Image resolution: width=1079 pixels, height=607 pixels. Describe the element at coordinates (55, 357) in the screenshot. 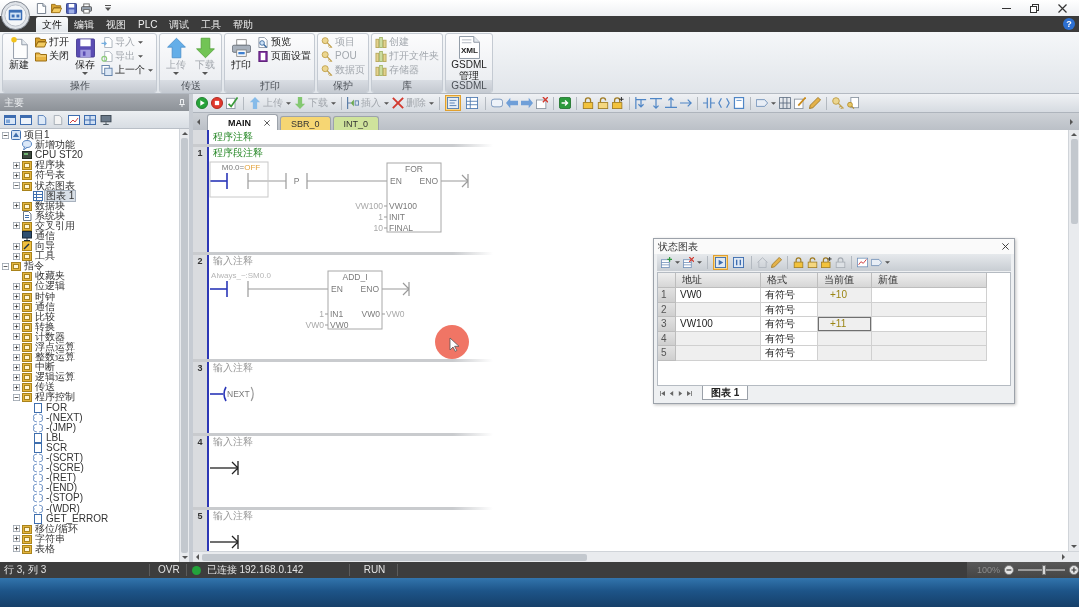

I see `tree-item: 整数运算` at that location.